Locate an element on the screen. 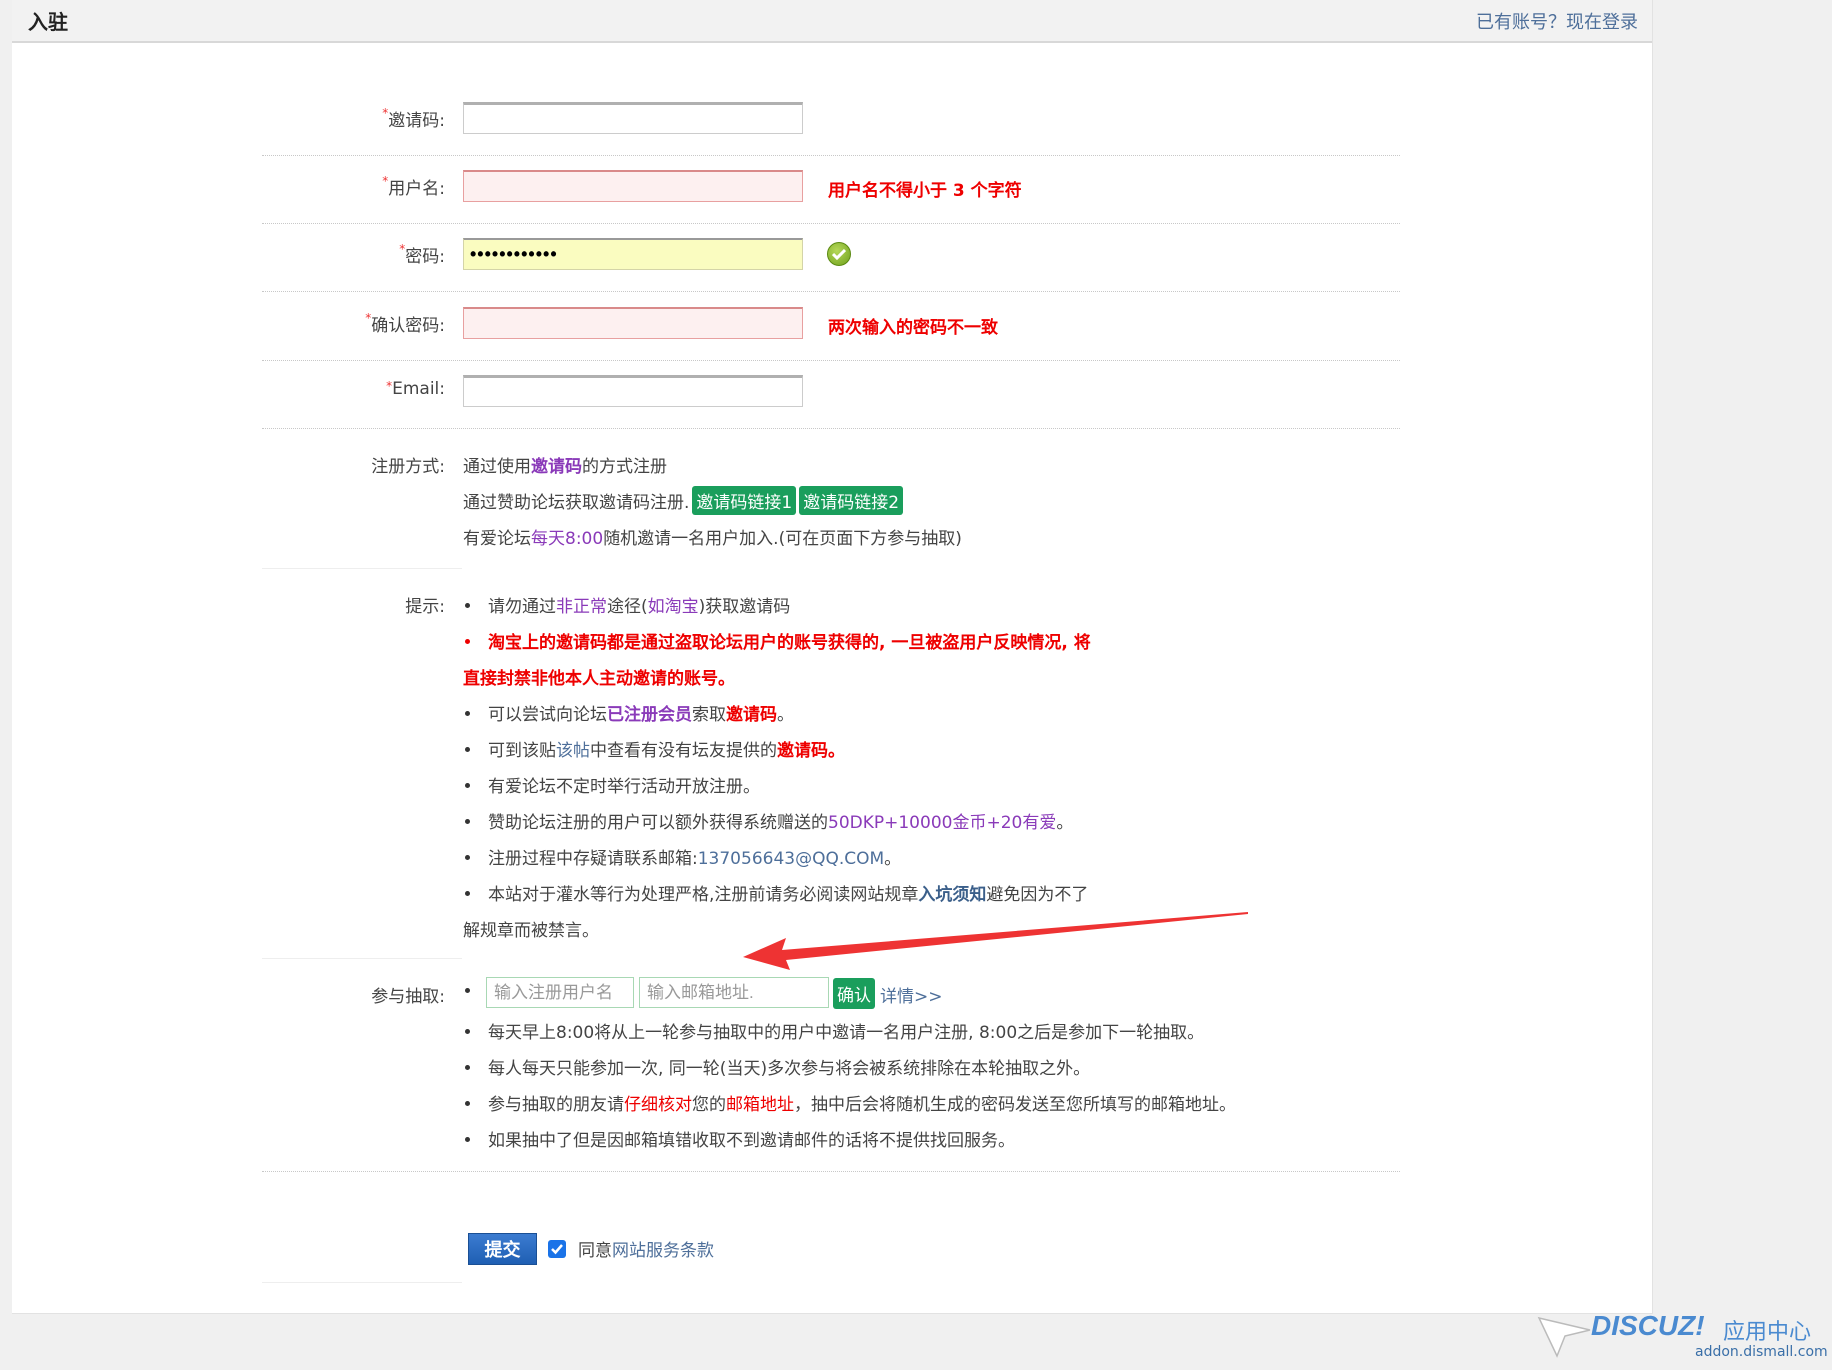 This screenshot has height=1370, width=1832. confirm-password-error-message: 两次输入的密码不一致 is located at coordinates (913, 328).